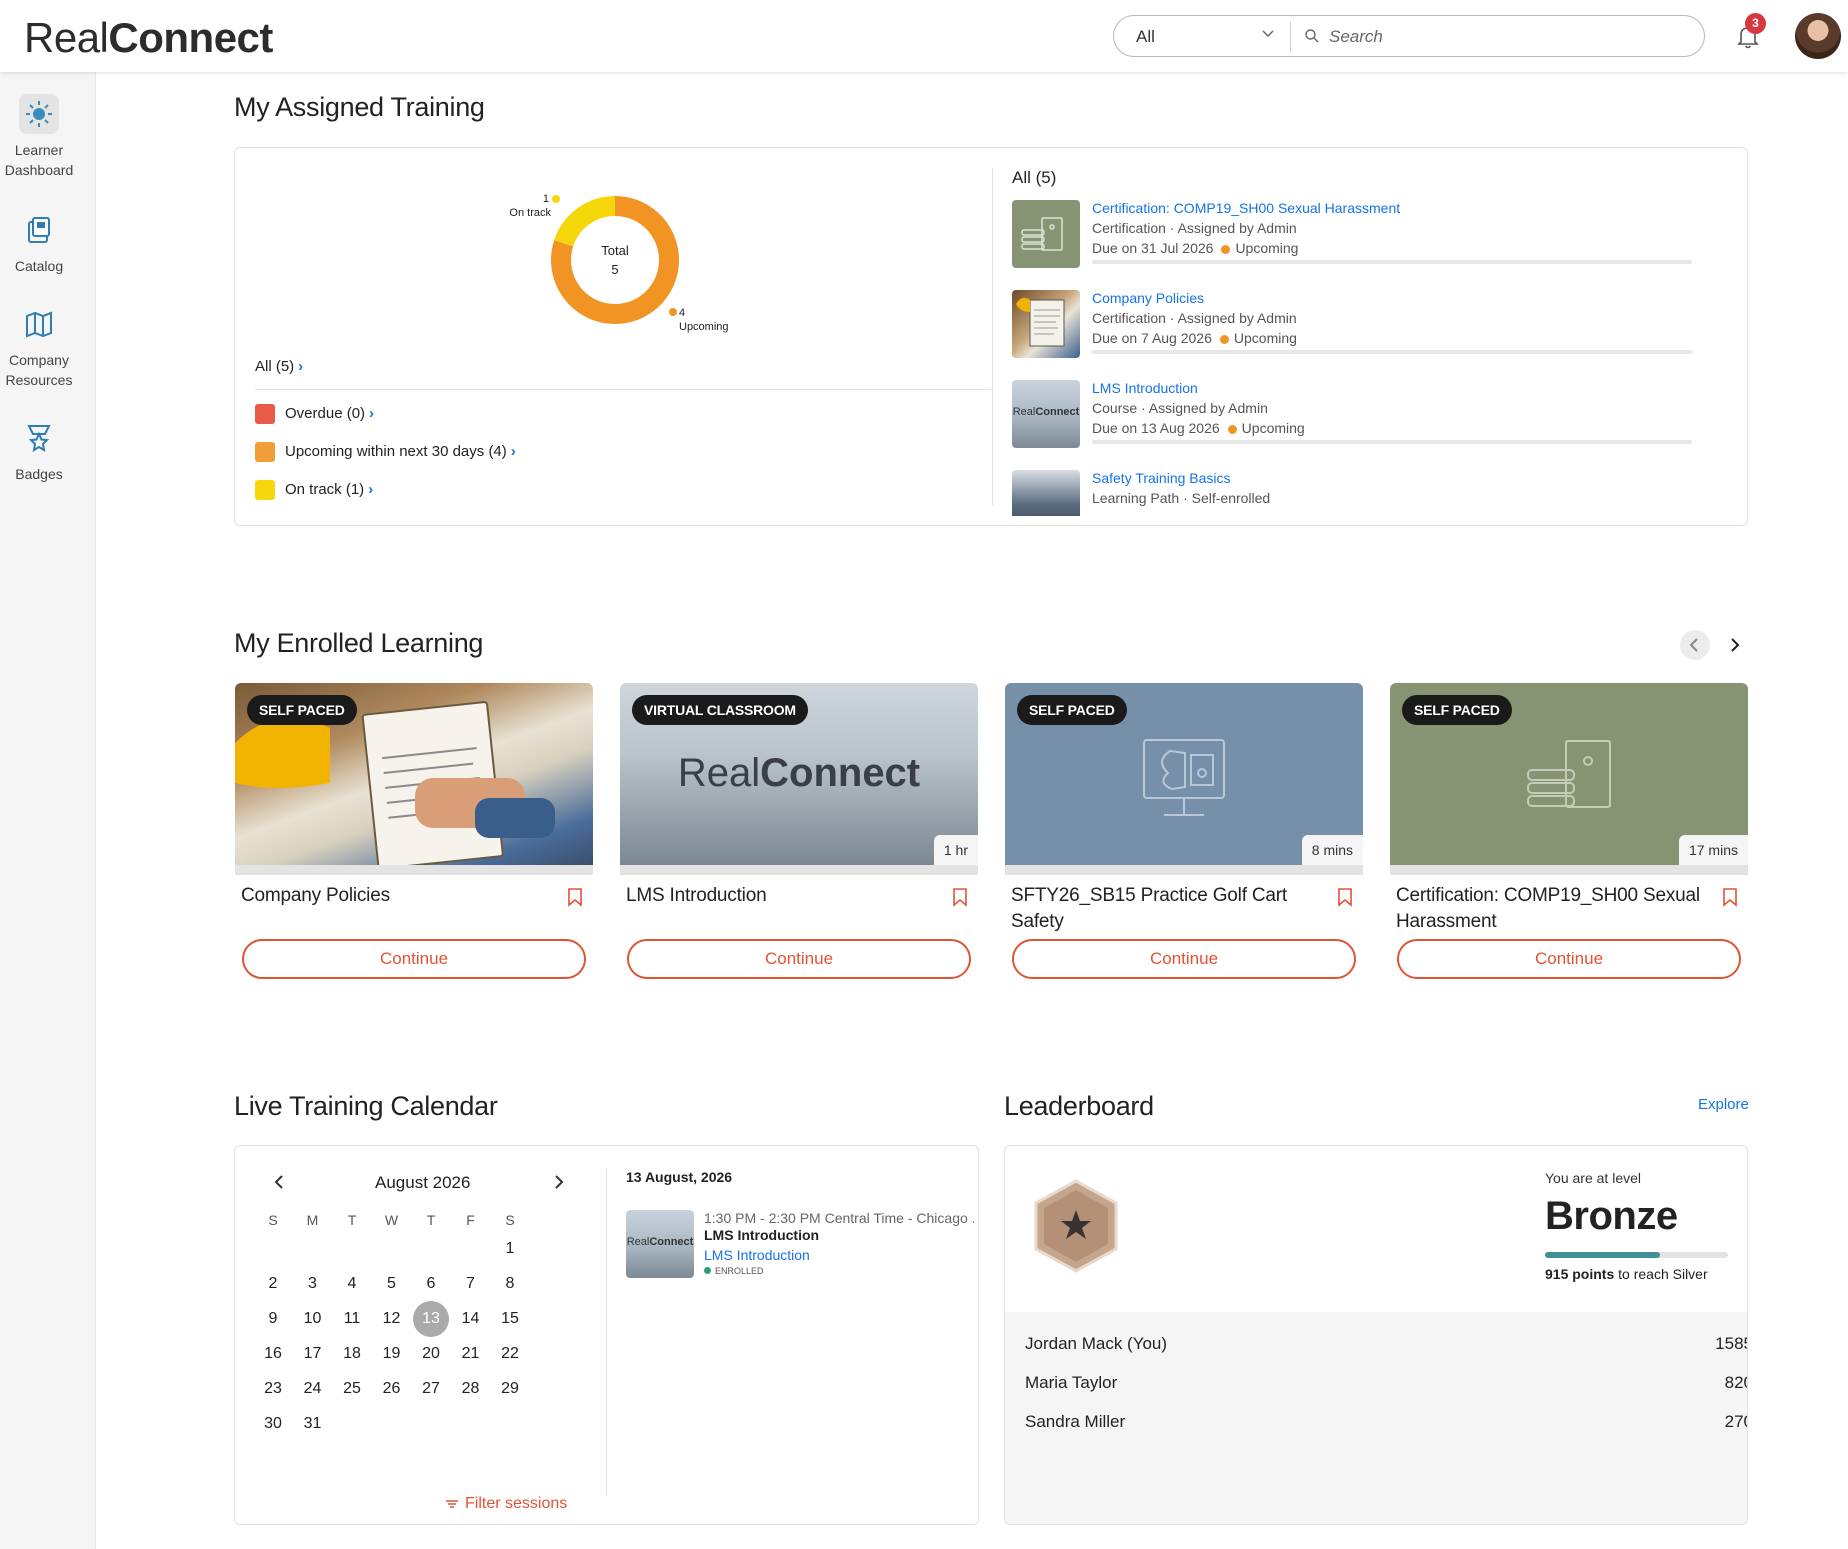 The height and width of the screenshot is (1549, 1848). Describe the element at coordinates (431, 1354) in the screenshot. I see `calendar-day: 20` at that location.